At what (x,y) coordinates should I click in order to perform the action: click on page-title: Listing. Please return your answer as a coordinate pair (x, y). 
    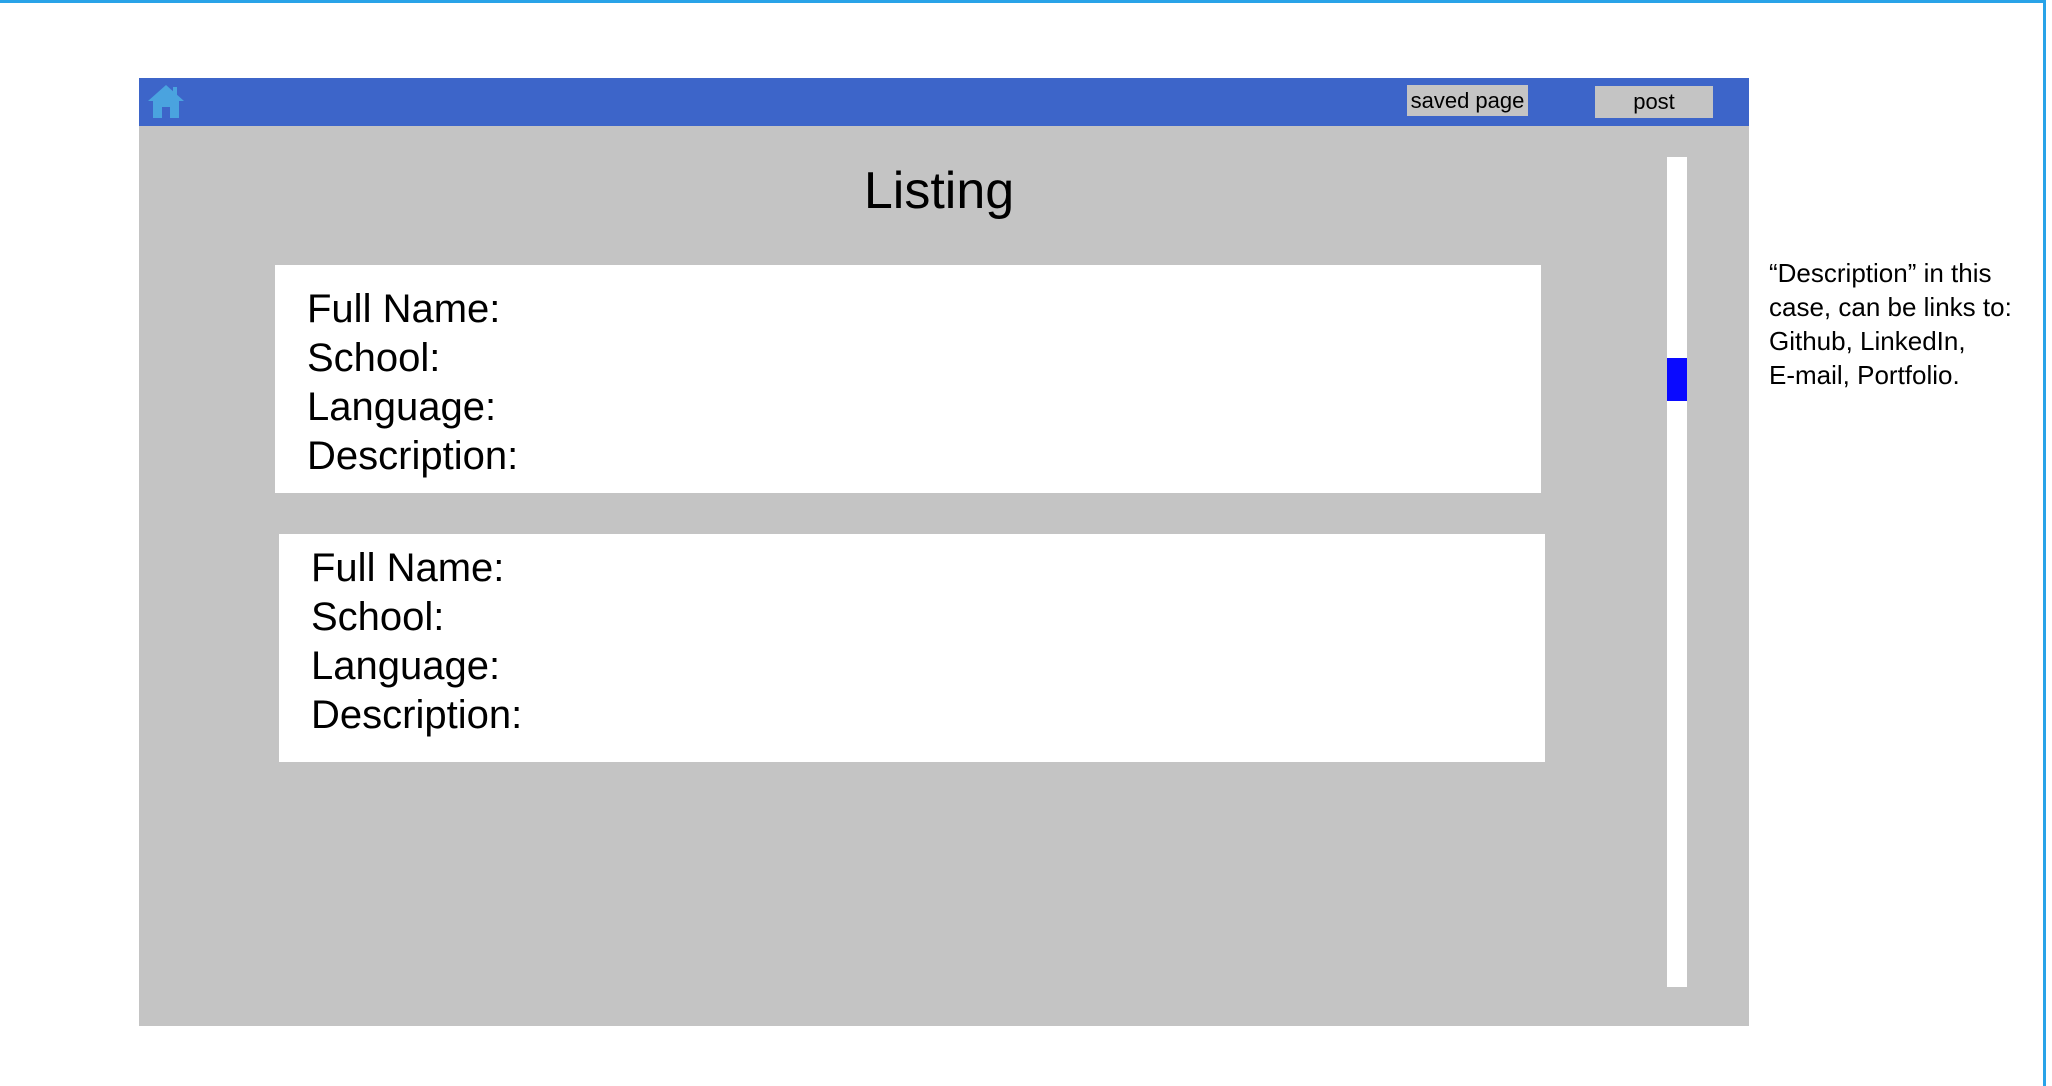
    Looking at the image, I should click on (944, 191).